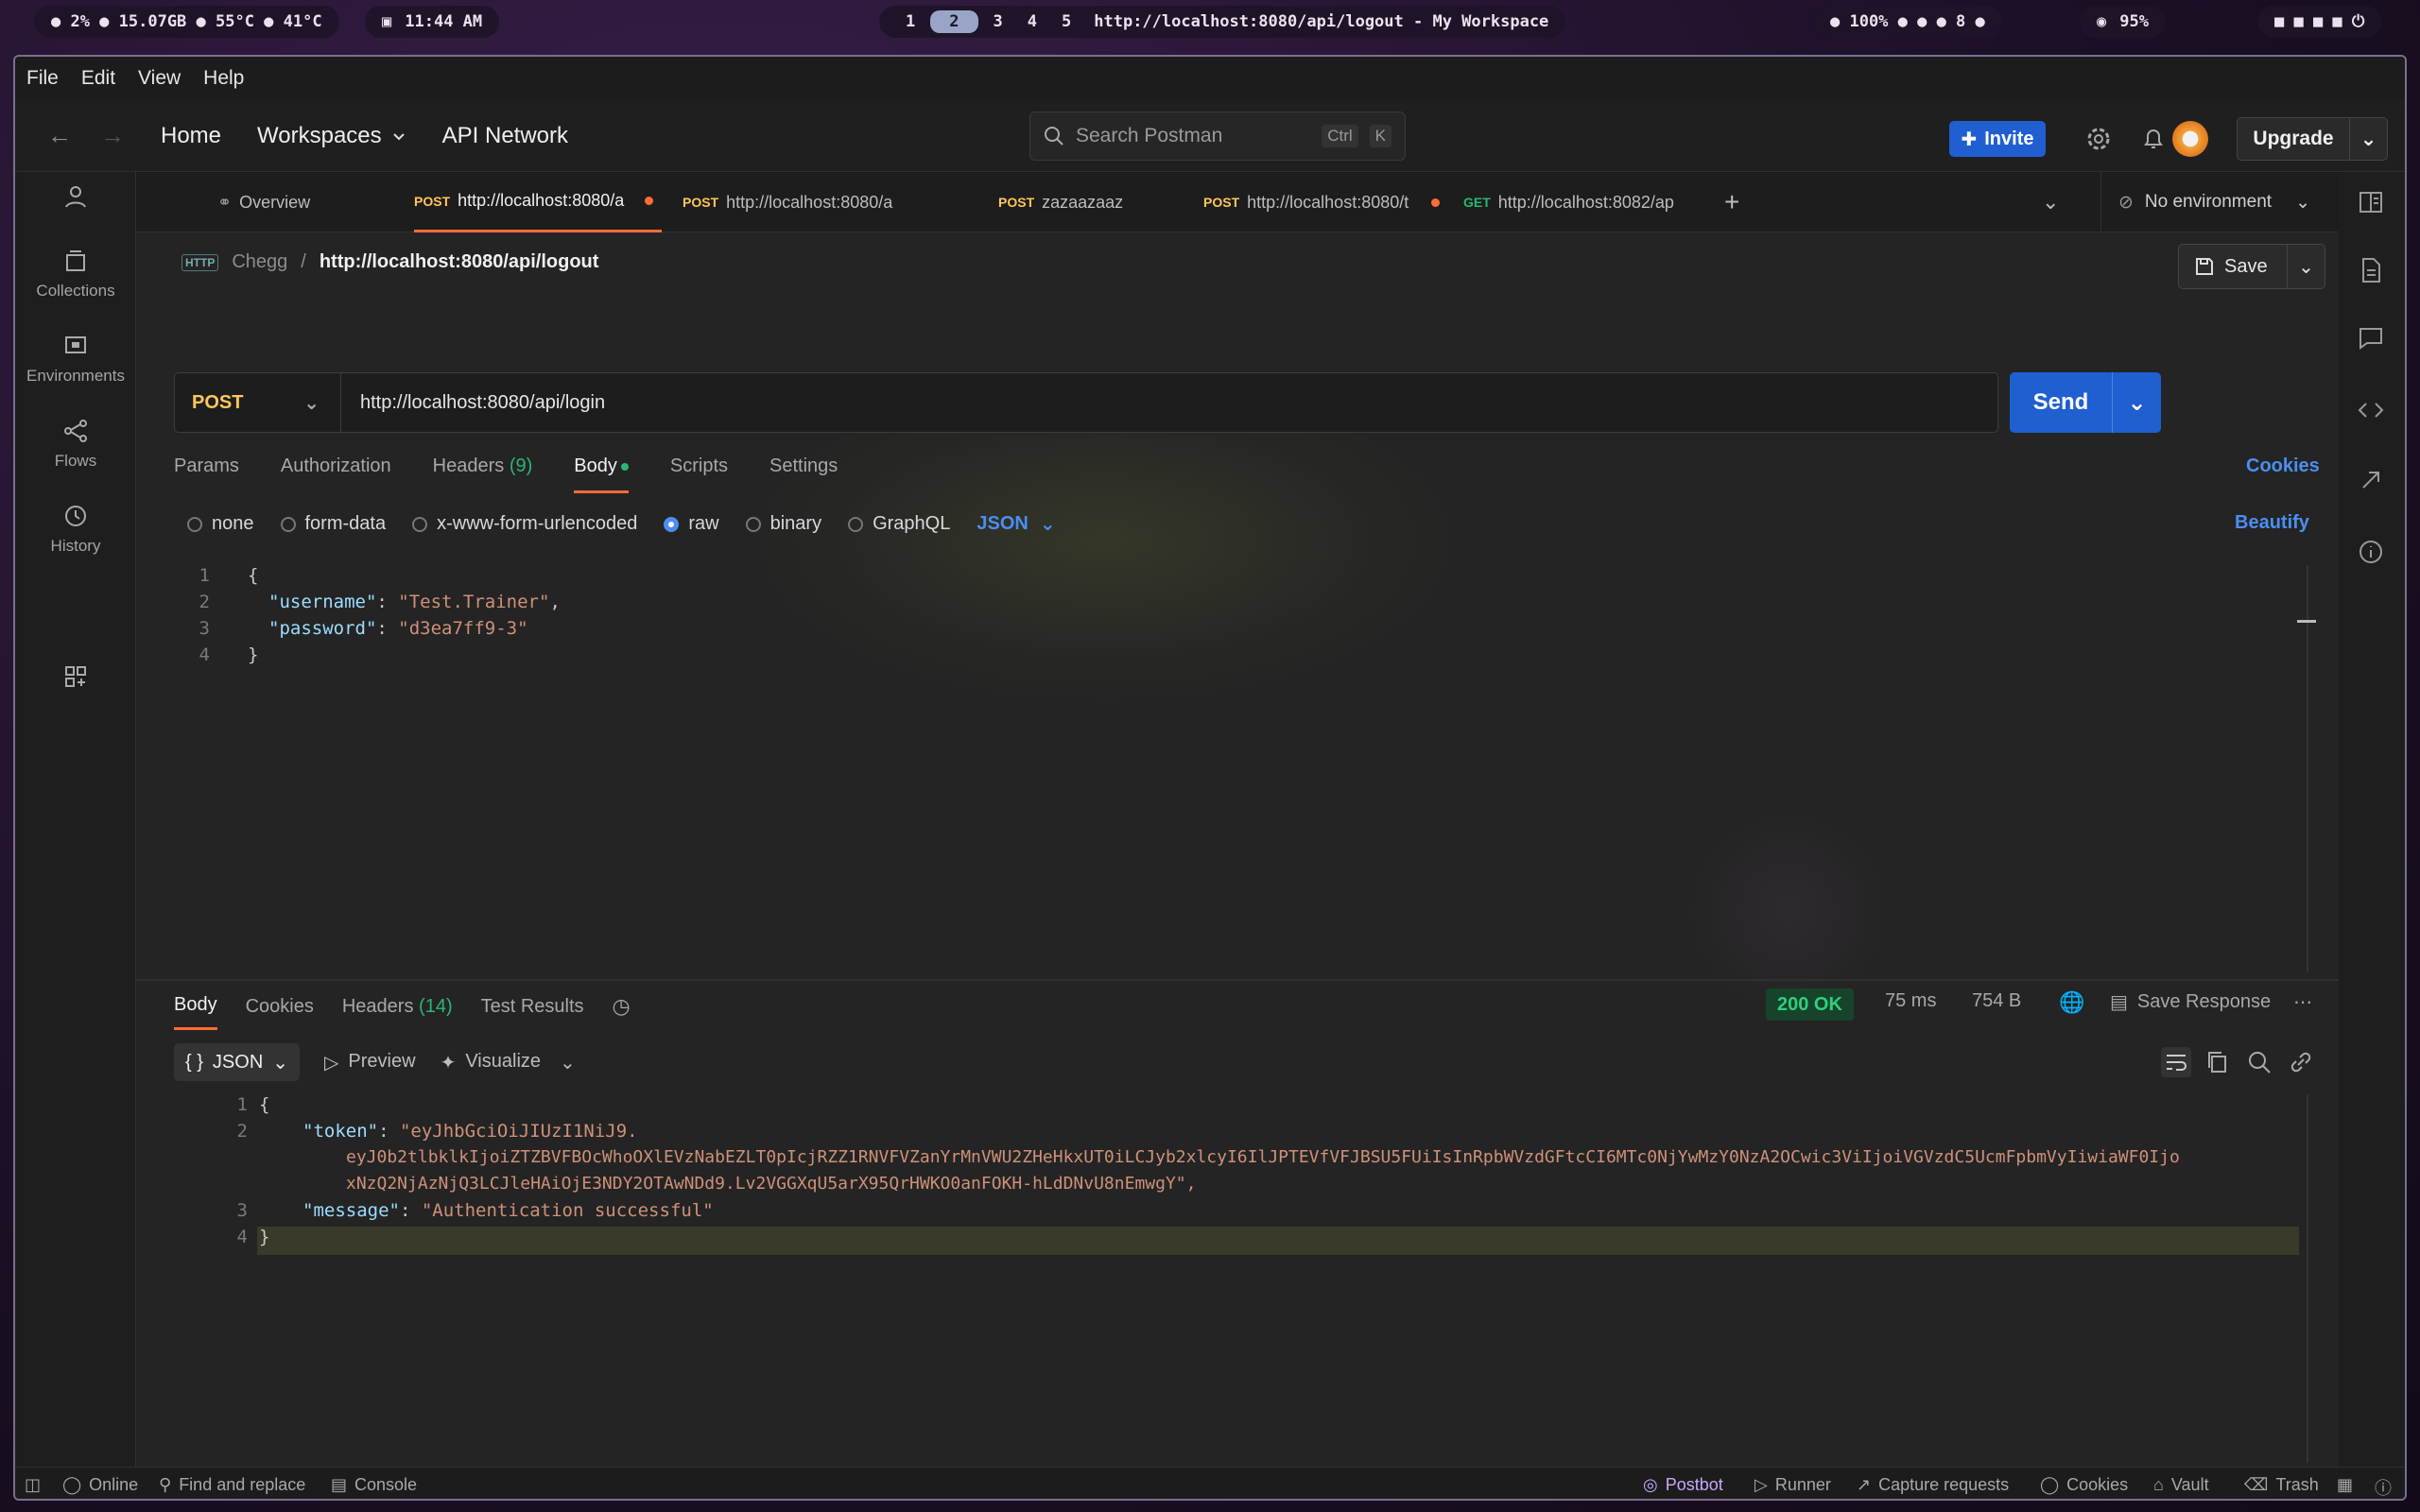 Image resolution: width=2420 pixels, height=1512 pixels. I want to click on breadcrumb-request-name: http://localhost:8080/api/logout, so click(459, 262).